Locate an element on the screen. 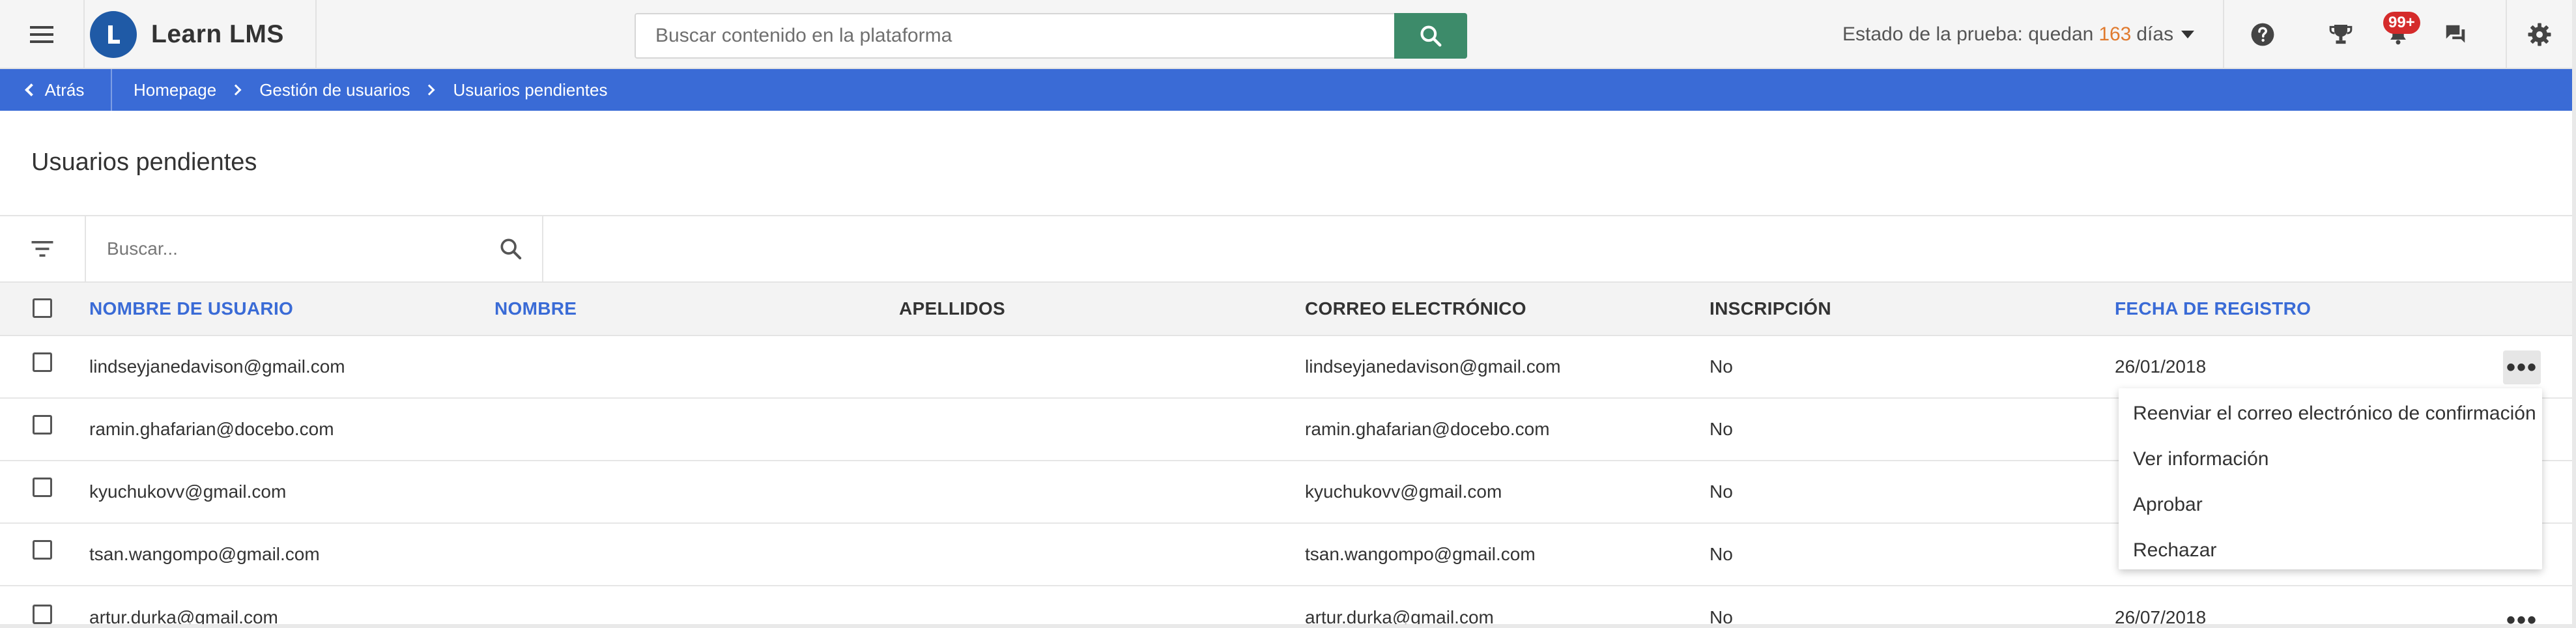  cell-username: lindseyjanedavison@gmail.com is located at coordinates (217, 366).